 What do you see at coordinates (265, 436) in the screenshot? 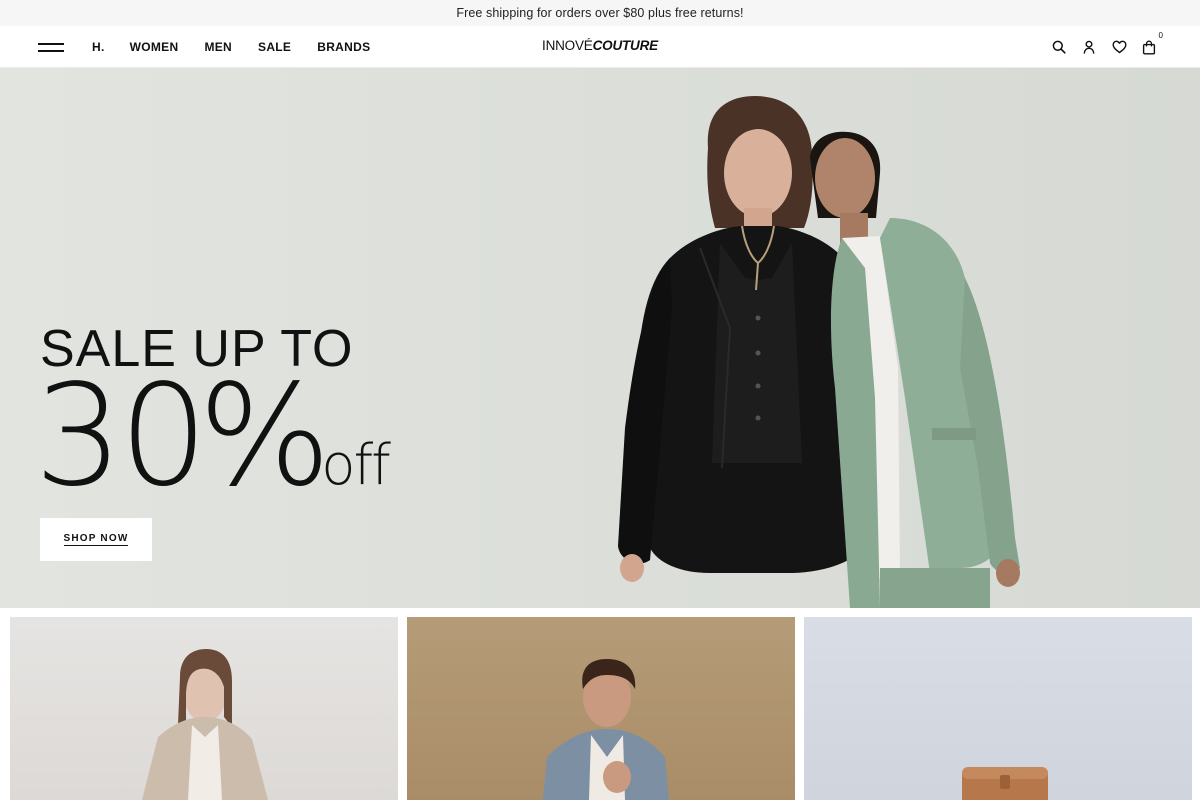
I see `hero-discount-percent: %` at bounding box center [265, 436].